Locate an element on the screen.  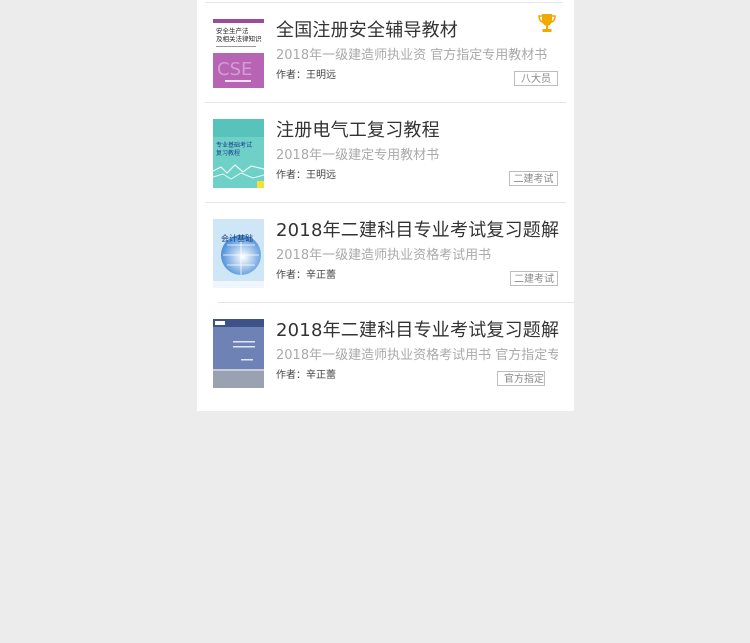
cover-title-line-1: 会计基础 is located at coordinates (237, 238).